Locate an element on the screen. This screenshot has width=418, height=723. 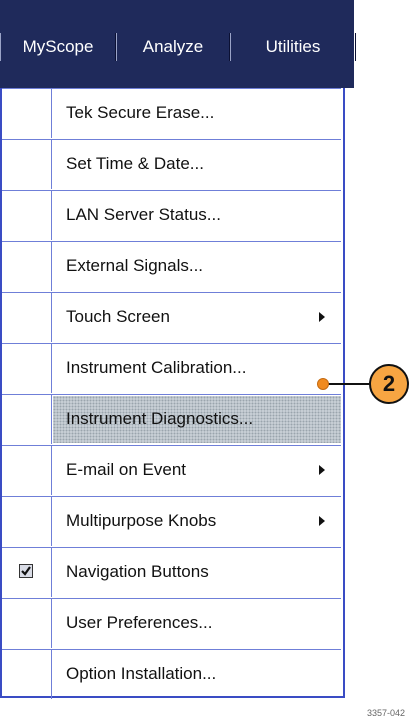
menu-item-touch-screen: Touch Screen is located at coordinates (171, 317).